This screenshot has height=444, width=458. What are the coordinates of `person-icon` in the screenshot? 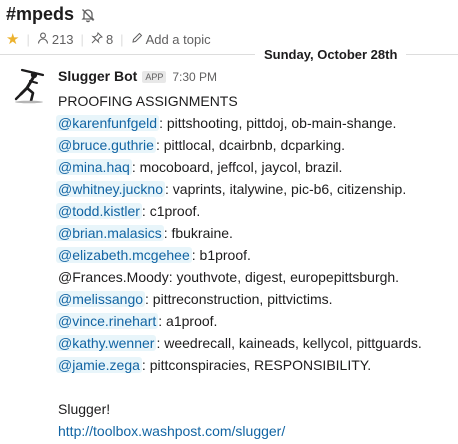 It's located at (43, 39).